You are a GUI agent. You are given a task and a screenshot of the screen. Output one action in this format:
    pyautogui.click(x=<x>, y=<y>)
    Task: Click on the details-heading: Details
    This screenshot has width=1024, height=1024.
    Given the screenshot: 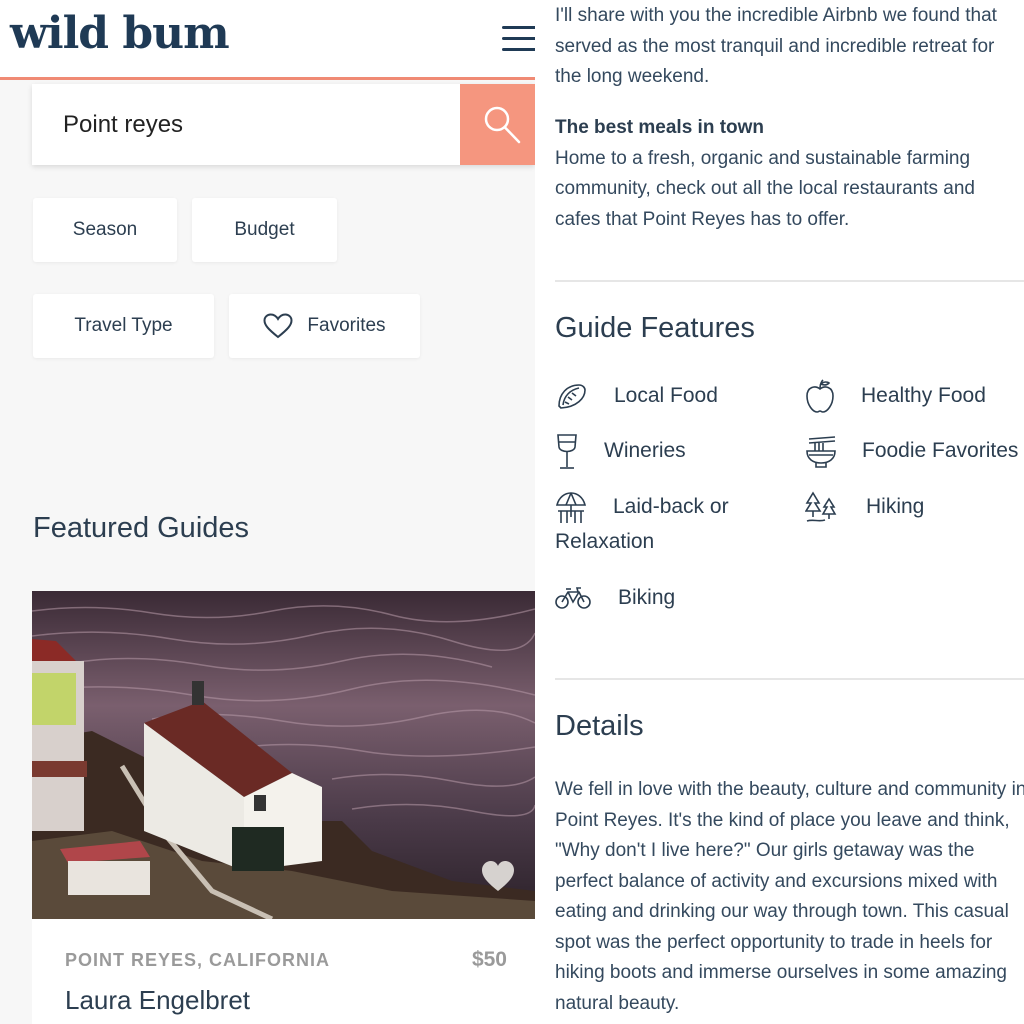 What is the action you would take?
    pyautogui.click(x=599, y=726)
    